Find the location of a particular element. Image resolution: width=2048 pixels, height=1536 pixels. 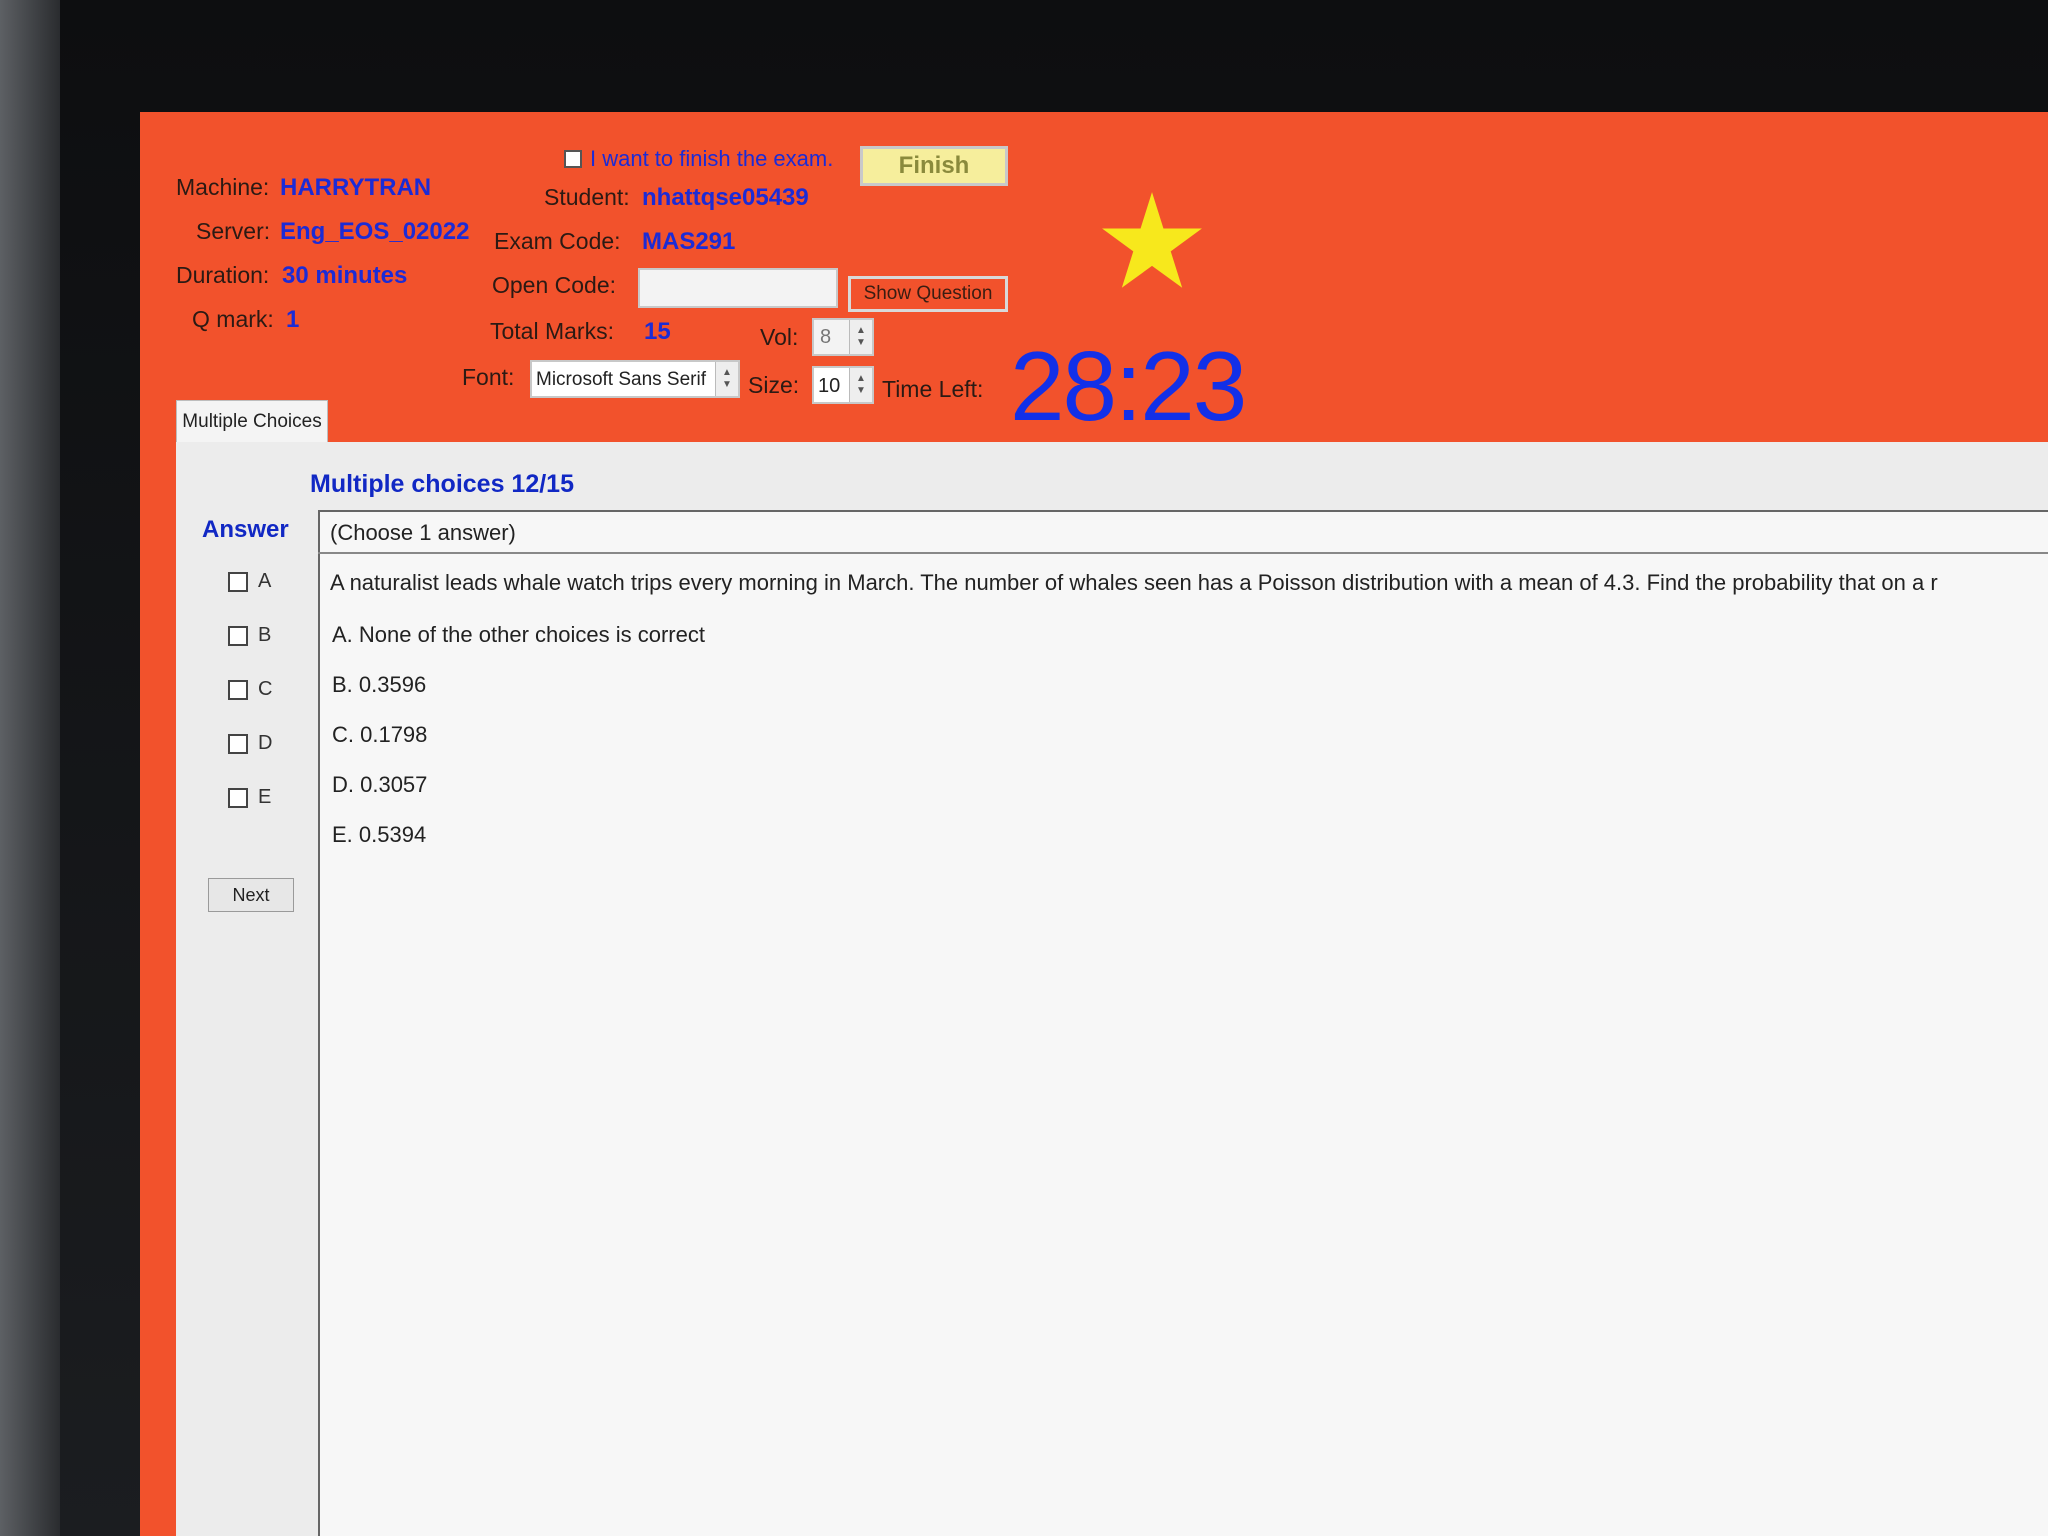

machine-label: Machine: is located at coordinates (223, 187).